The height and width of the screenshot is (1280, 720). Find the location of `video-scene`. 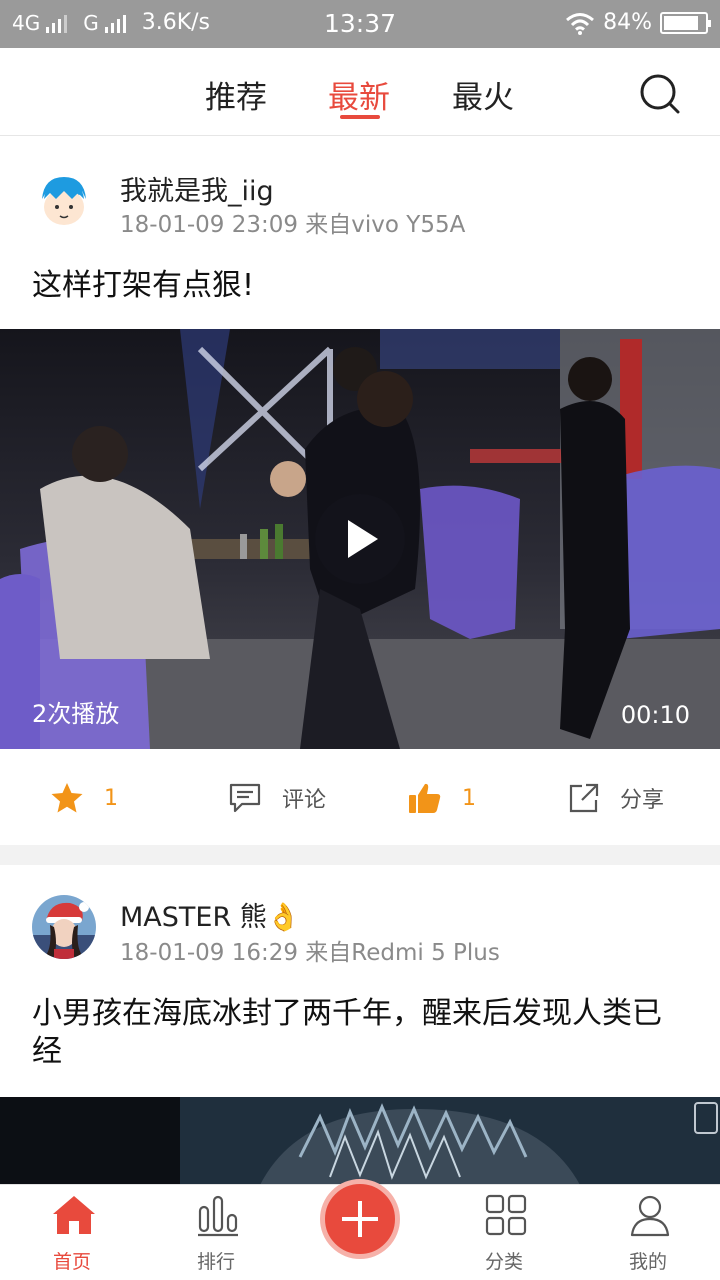

video-scene is located at coordinates (360, 1141).